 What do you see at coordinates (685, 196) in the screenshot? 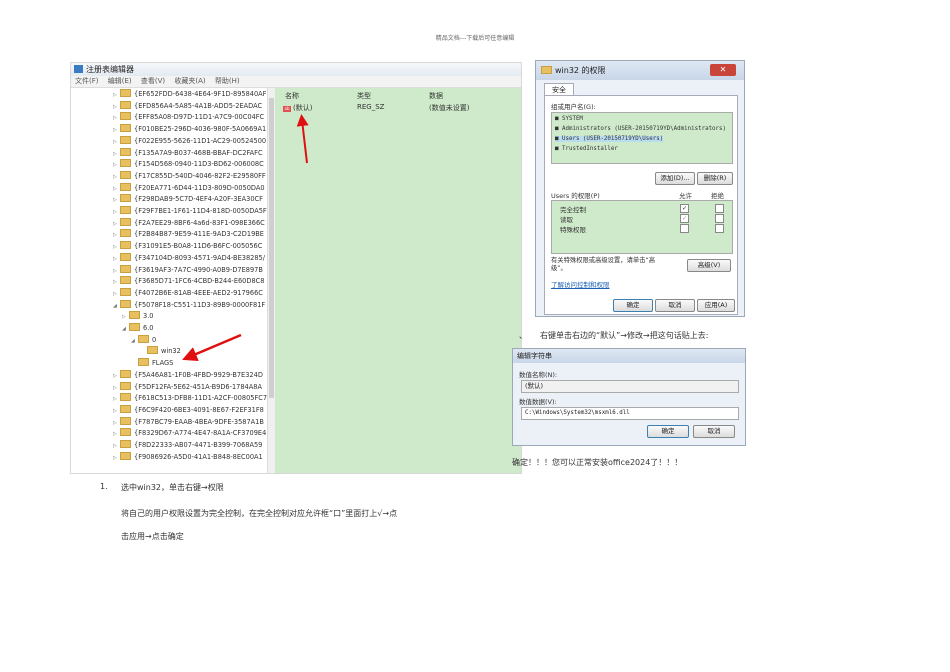
I see `allow-header: 允许` at bounding box center [685, 196].